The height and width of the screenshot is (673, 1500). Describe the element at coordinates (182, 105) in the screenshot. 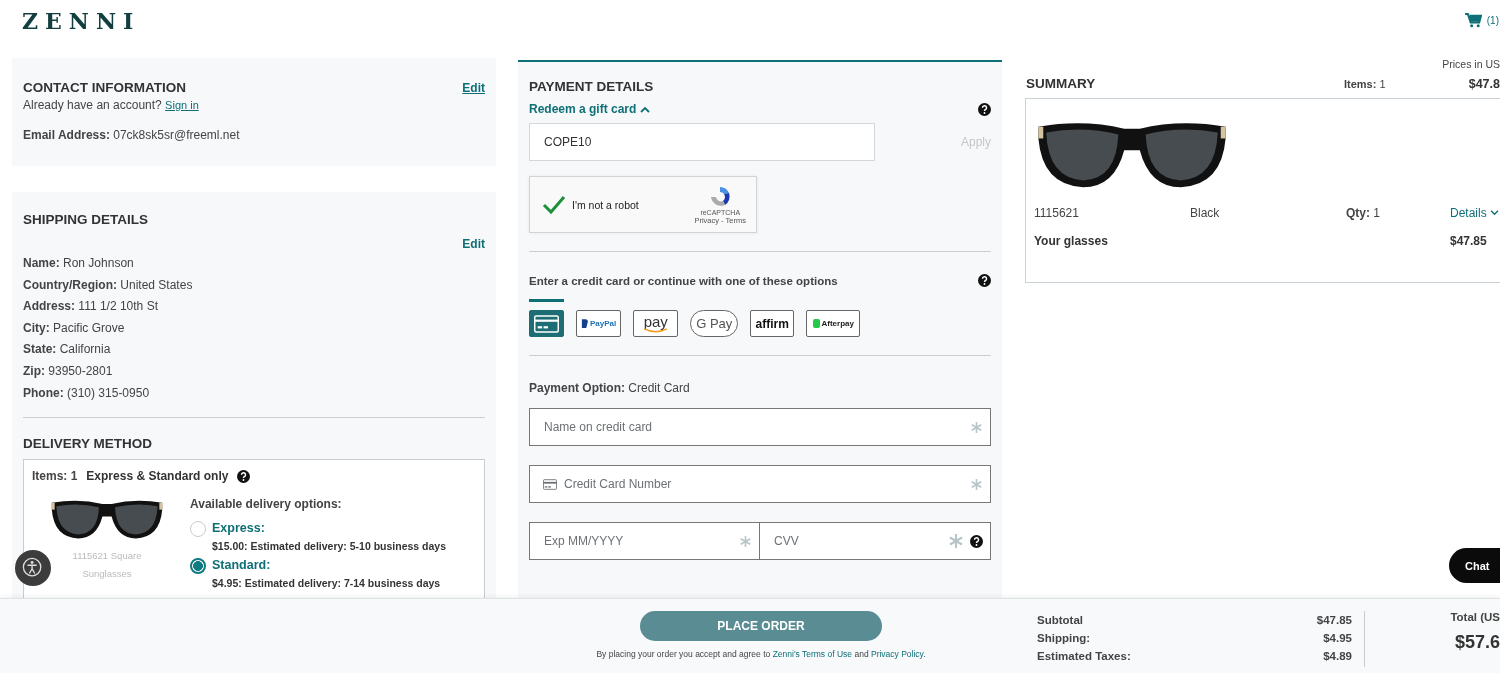

I see `sign-in-link: Sign in` at that location.